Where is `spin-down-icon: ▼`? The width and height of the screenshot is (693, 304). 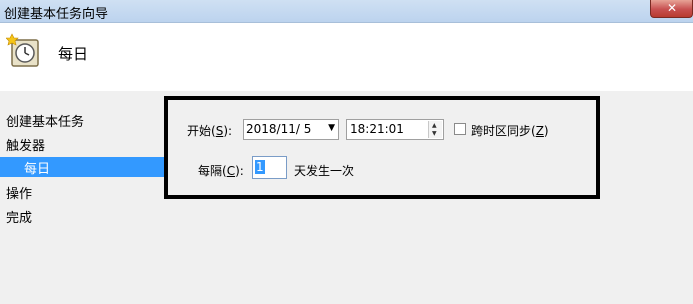
spin-down-icon: ▼ is located at coordinates (434, 133).